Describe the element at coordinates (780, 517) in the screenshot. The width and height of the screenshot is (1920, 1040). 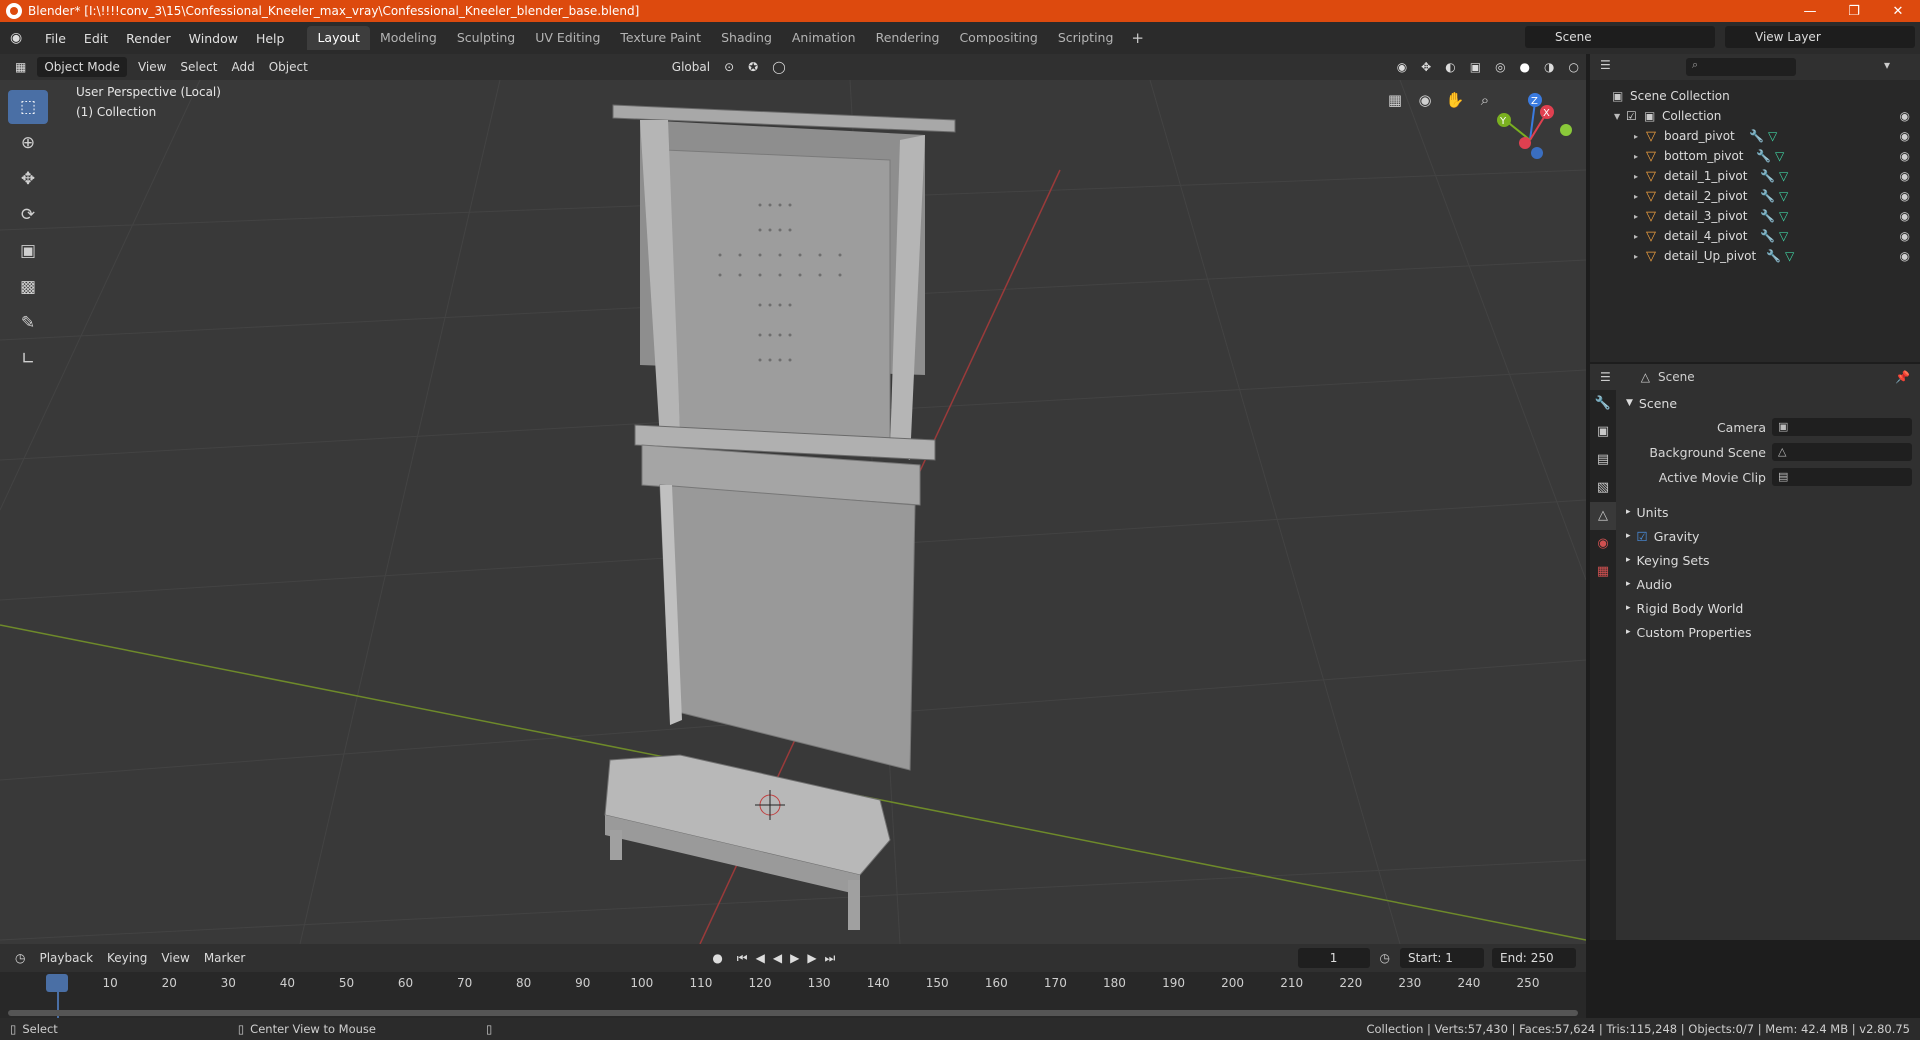
I see `kneeler-model` at that location.